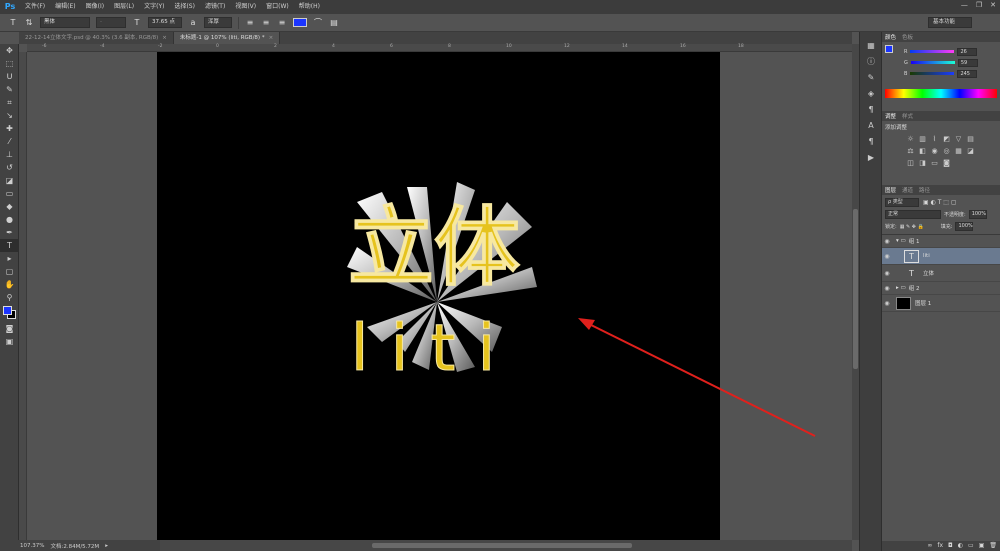  I want to click on status-menu-icon: ▸, so click(106, 546).